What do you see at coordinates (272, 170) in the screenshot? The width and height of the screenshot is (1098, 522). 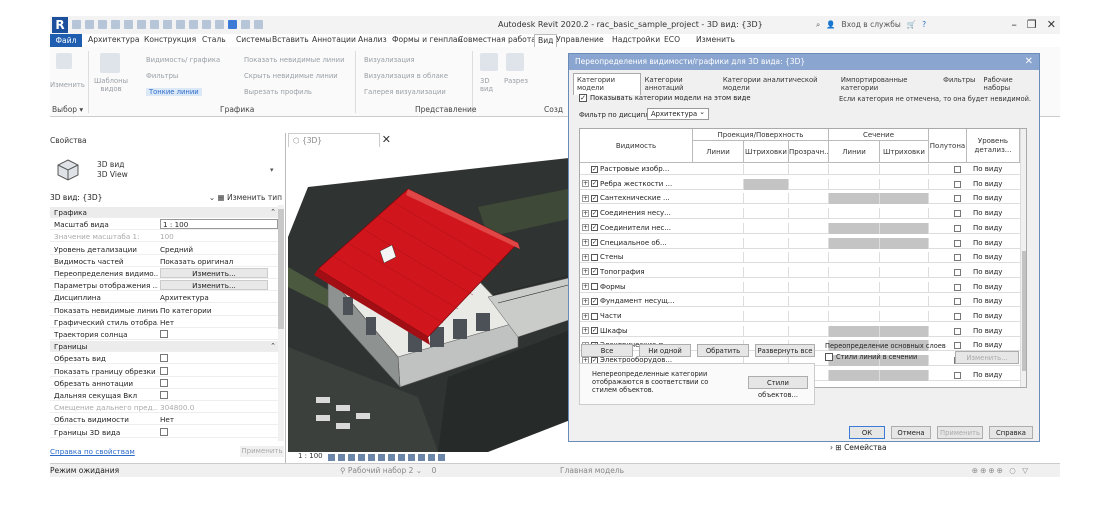 I see `type-dropdown-icon: ▾` at bounding box center [272, 170].